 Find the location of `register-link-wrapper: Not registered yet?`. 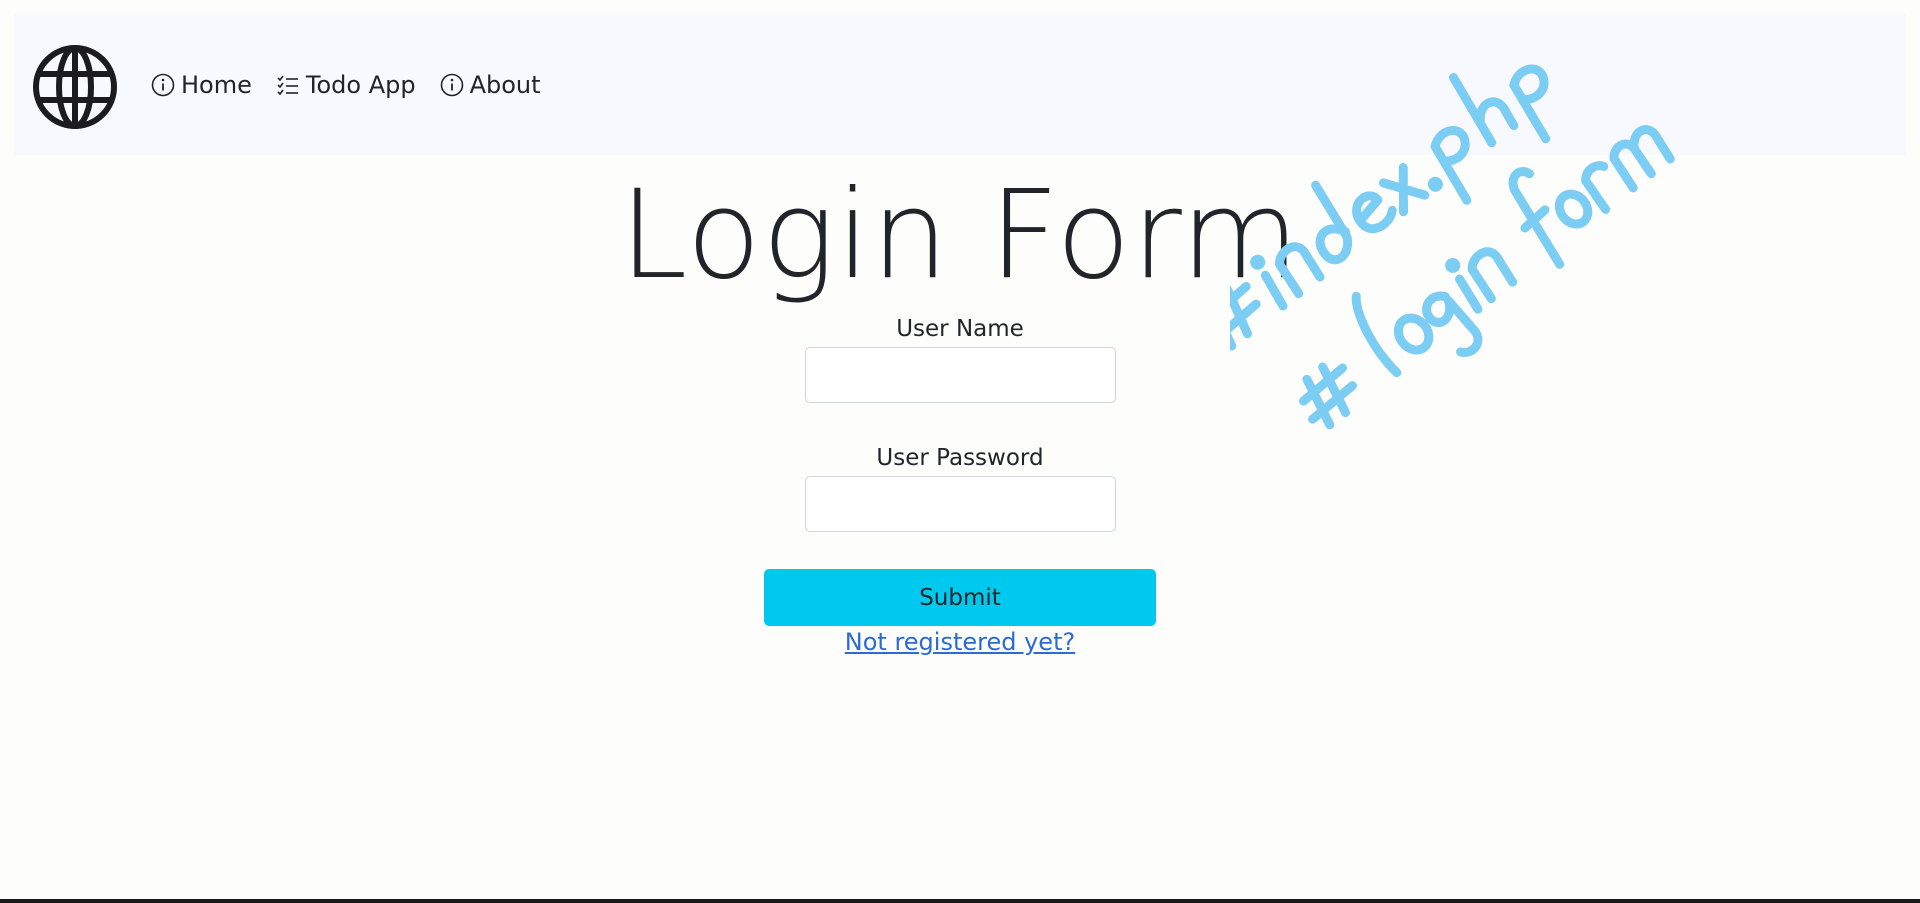

register-link-wrapper: Not registered yet? is located at coordinates (960, 642).